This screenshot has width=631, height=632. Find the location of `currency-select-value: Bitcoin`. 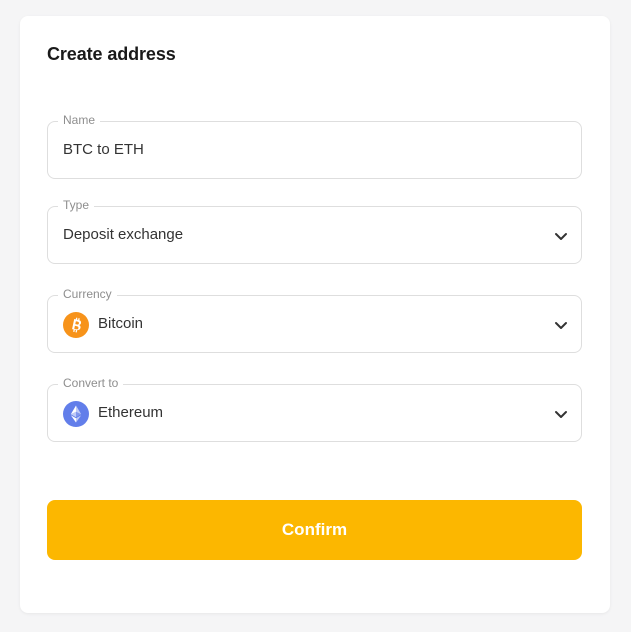

currency-select-value: Bitcoin is located at coordinates (121, 323).